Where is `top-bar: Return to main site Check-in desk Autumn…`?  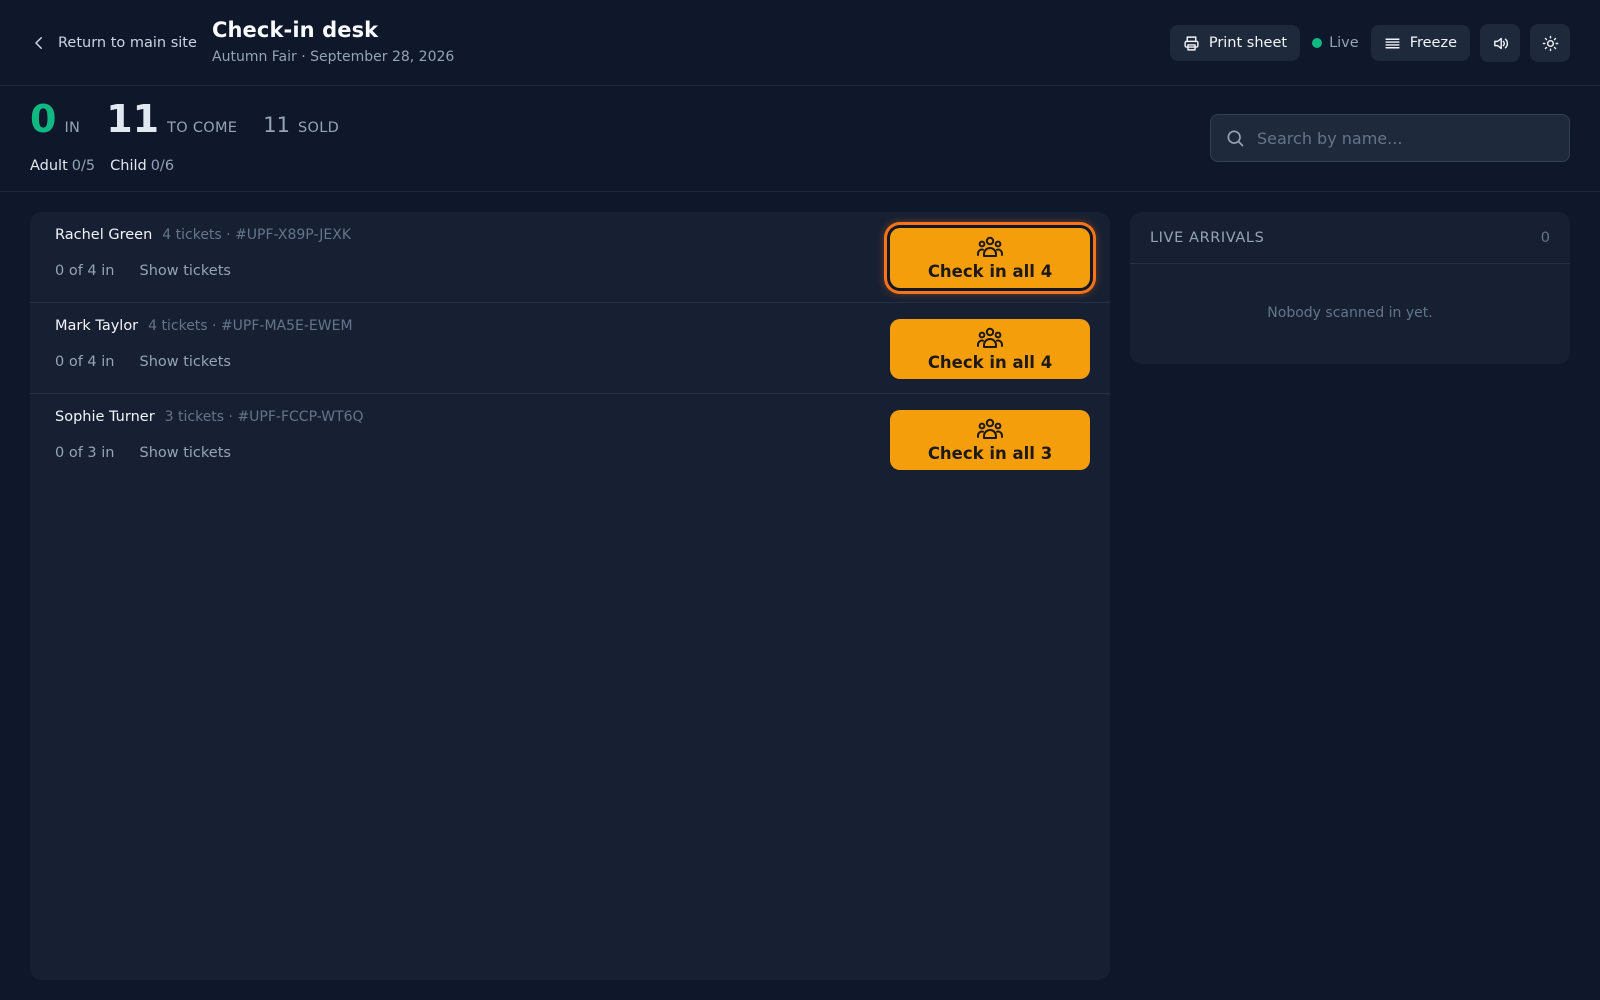 top-bar: Return to main site Check-in desk Autumn… is located at coordinates (800, 43).